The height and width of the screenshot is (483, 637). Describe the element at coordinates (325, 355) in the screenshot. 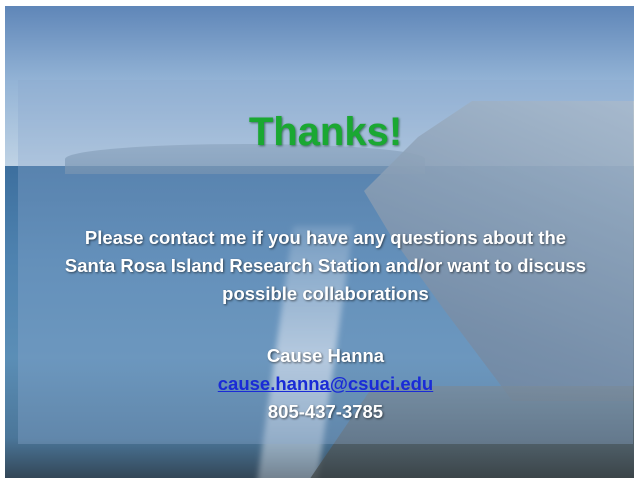

I see `contact-name: Cause Hanna` at that location.